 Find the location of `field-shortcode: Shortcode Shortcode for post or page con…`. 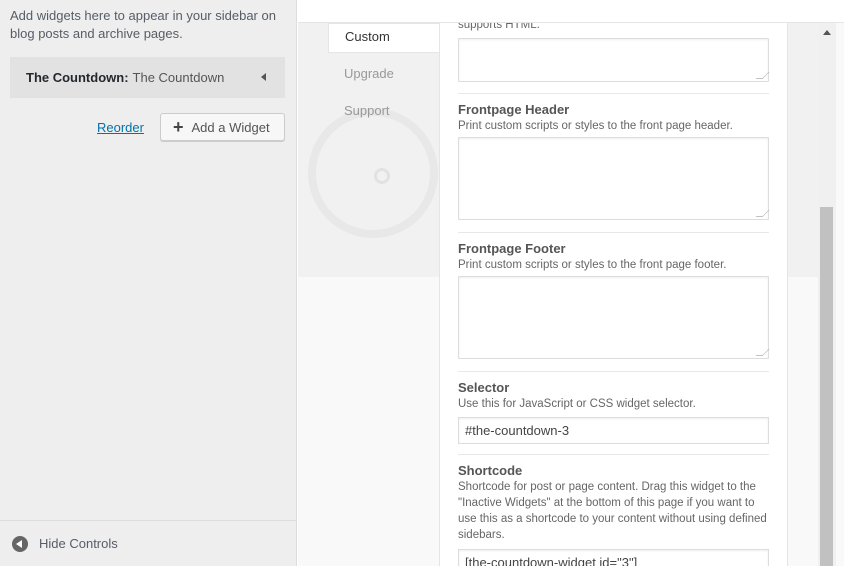

field-shortcode: Shortcode Shortcode for post or page con… is located at coordinates (613, 514).